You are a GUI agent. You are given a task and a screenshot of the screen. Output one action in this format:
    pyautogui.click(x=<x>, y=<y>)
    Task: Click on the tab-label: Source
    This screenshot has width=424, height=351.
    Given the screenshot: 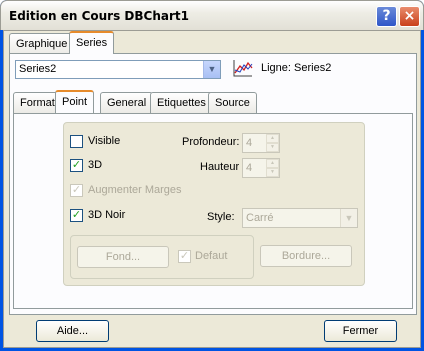 What is the action you would take?
    pyautogui.click(x=232, y=103)
    